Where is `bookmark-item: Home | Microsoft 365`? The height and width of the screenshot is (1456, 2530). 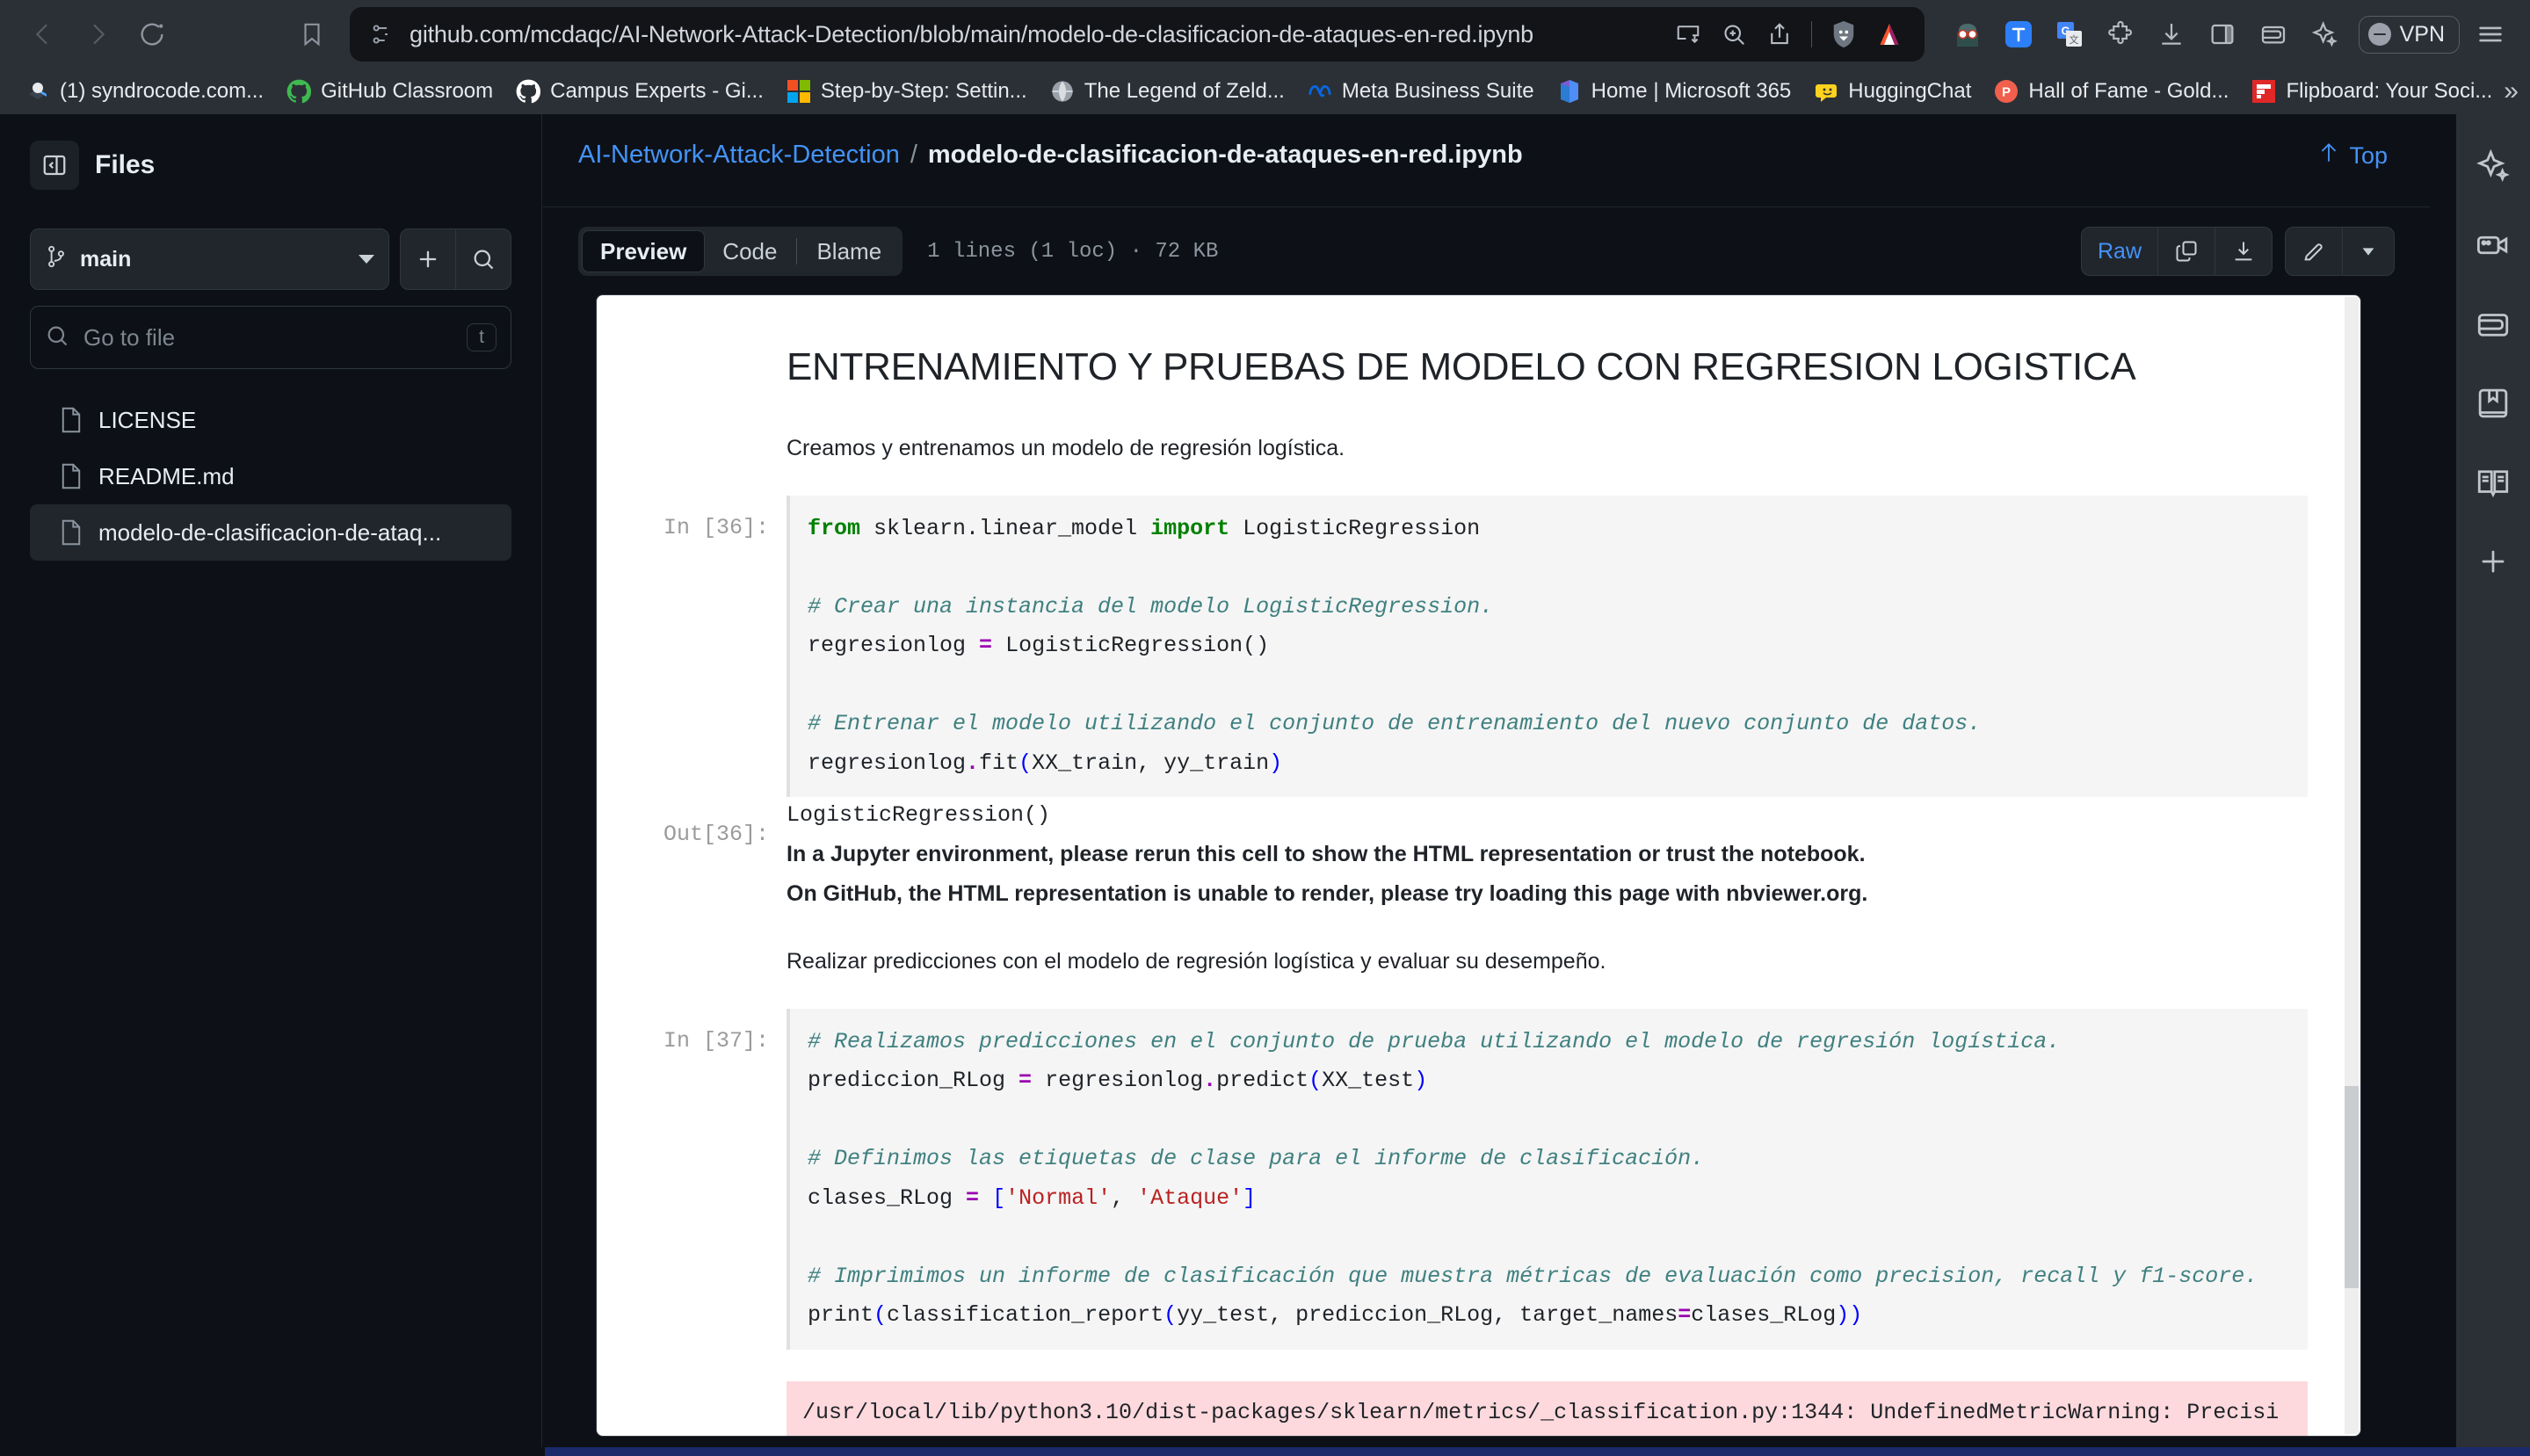
bookmark-item: Home | Microsoft 365 is located at coordinates (1675, 91).